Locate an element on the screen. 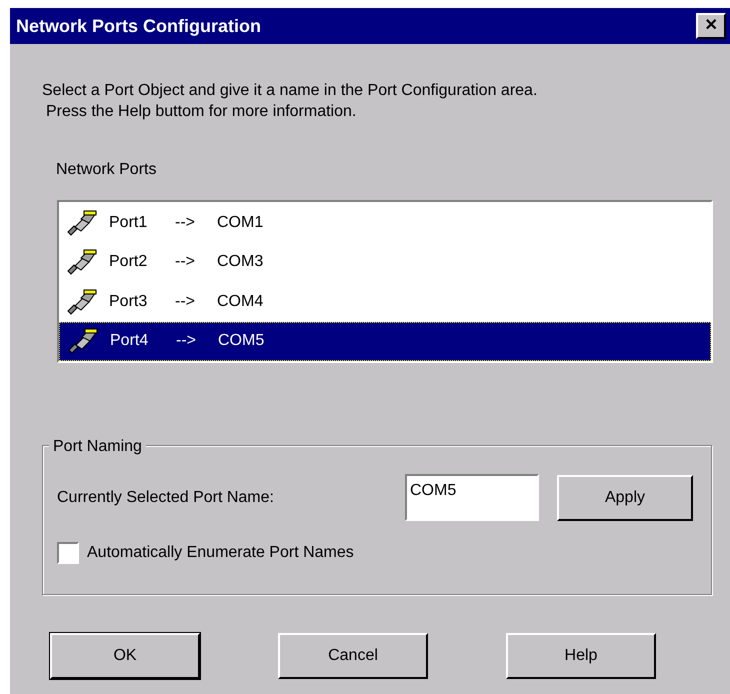 This screenshot has width=730, height=694. checkbox-label: Automatically Enumerate Port Names is located at coordinates (220, 553).